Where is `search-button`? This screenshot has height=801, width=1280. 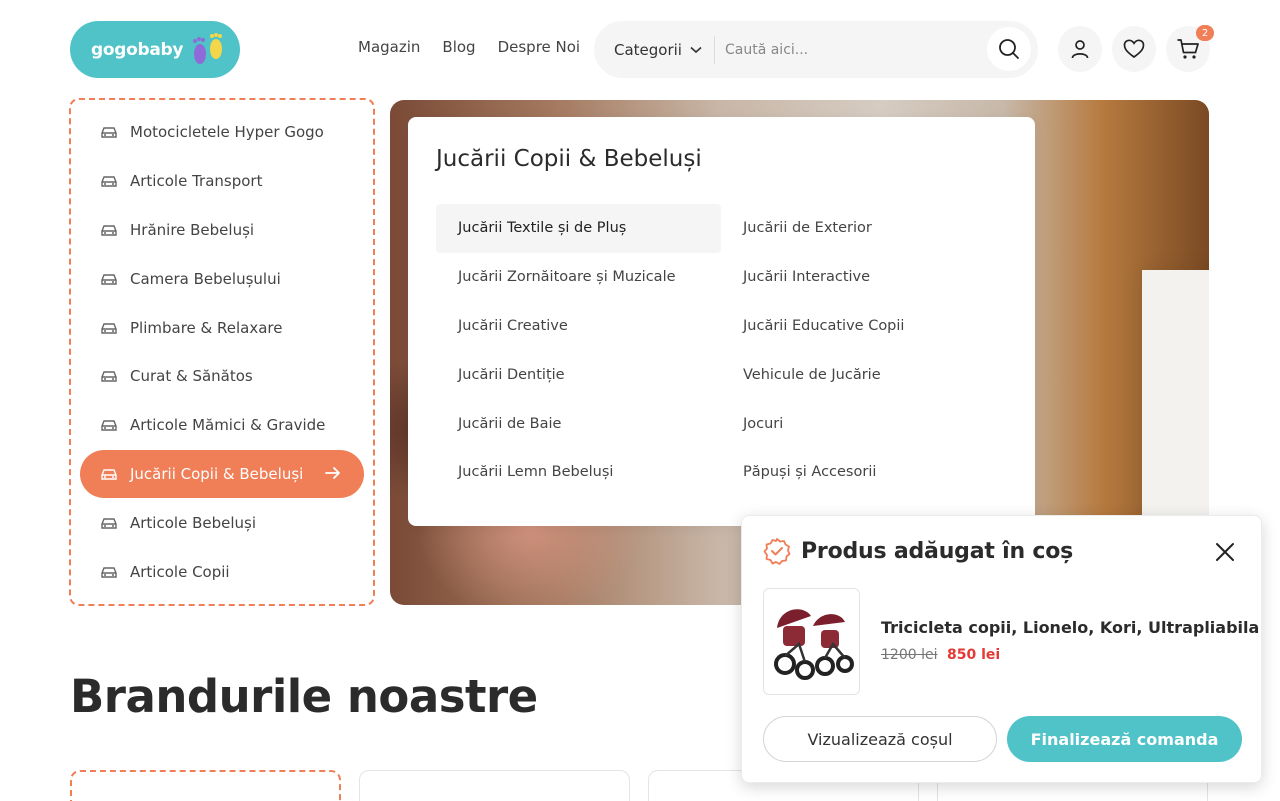 search-button is located at coordinates (1009, 49).